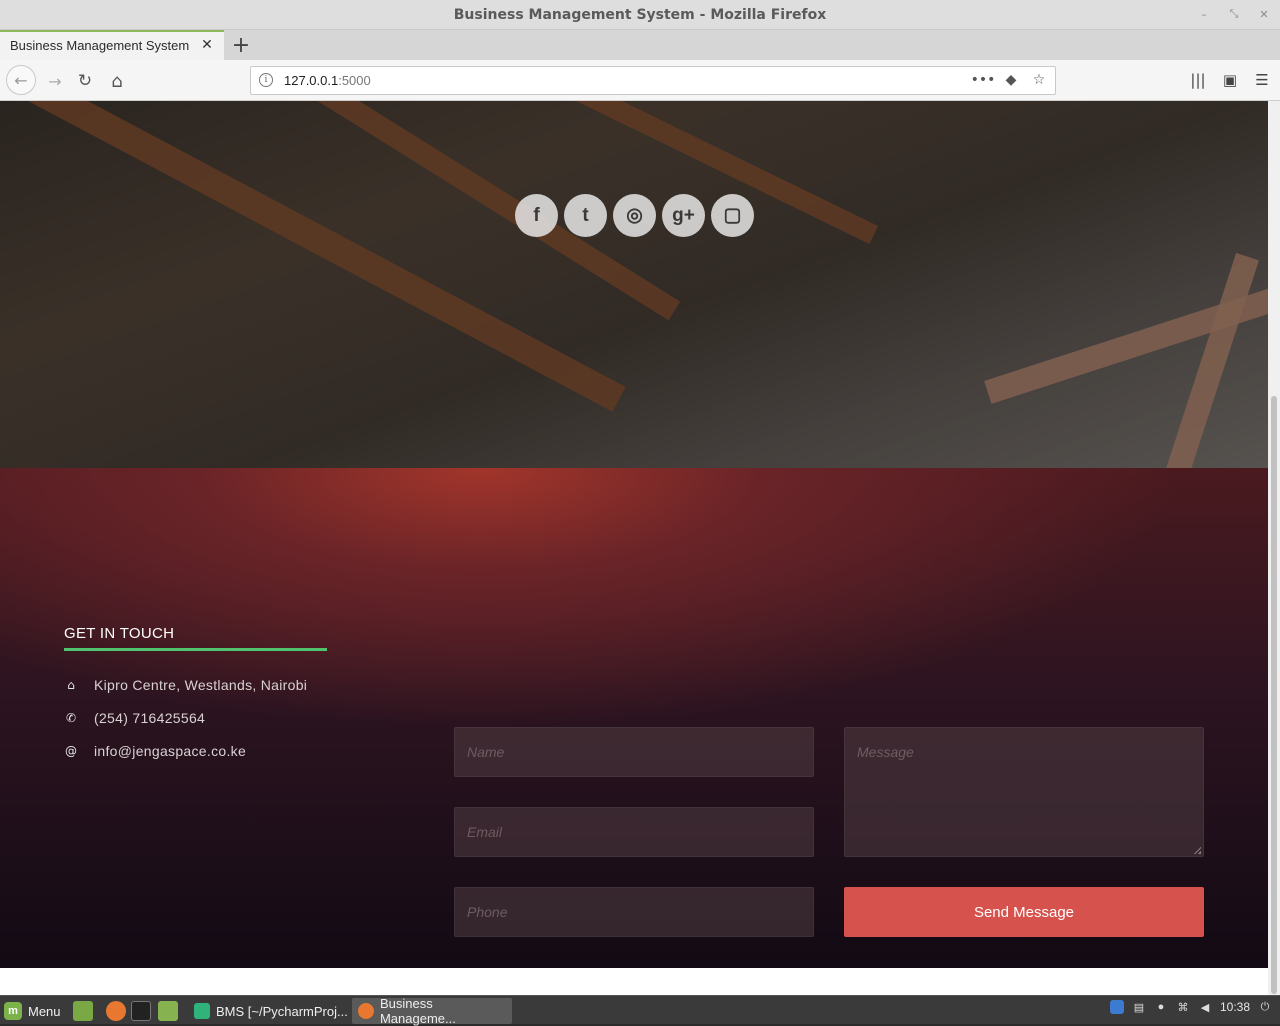  I want to click on toolbar-right: ||| ▣ ☰, so click(1230, 80).